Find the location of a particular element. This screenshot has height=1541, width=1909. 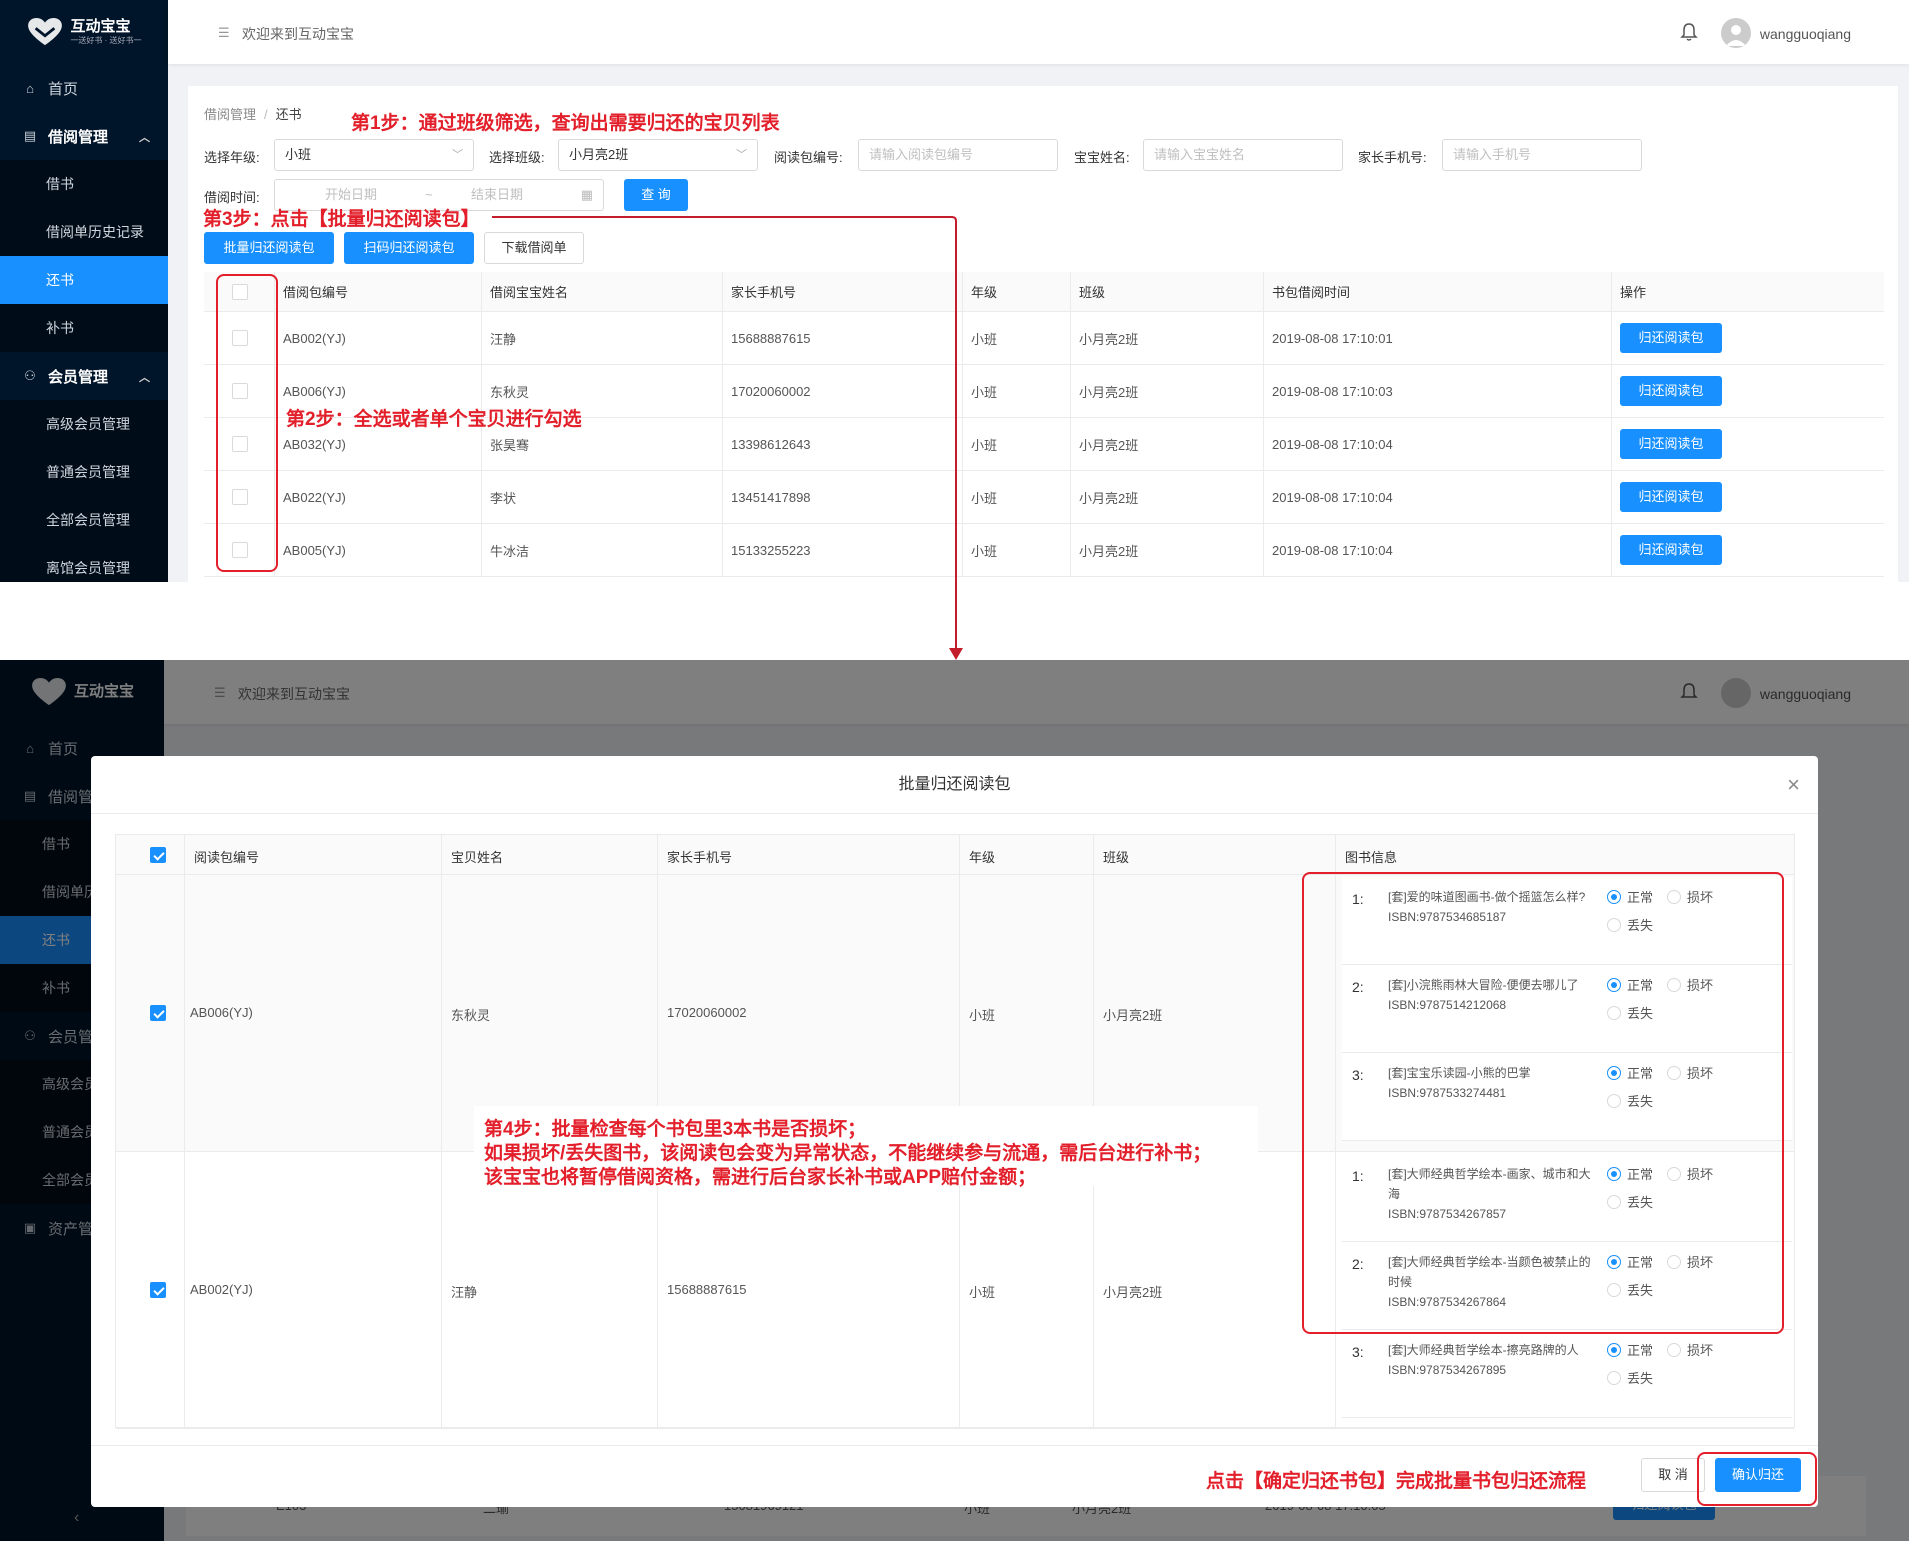

step4-line3: 该宝宝也将暂停借阅资格，需进行后台家长补书或APP赔付金额； is located at coordinates (760, 1177).